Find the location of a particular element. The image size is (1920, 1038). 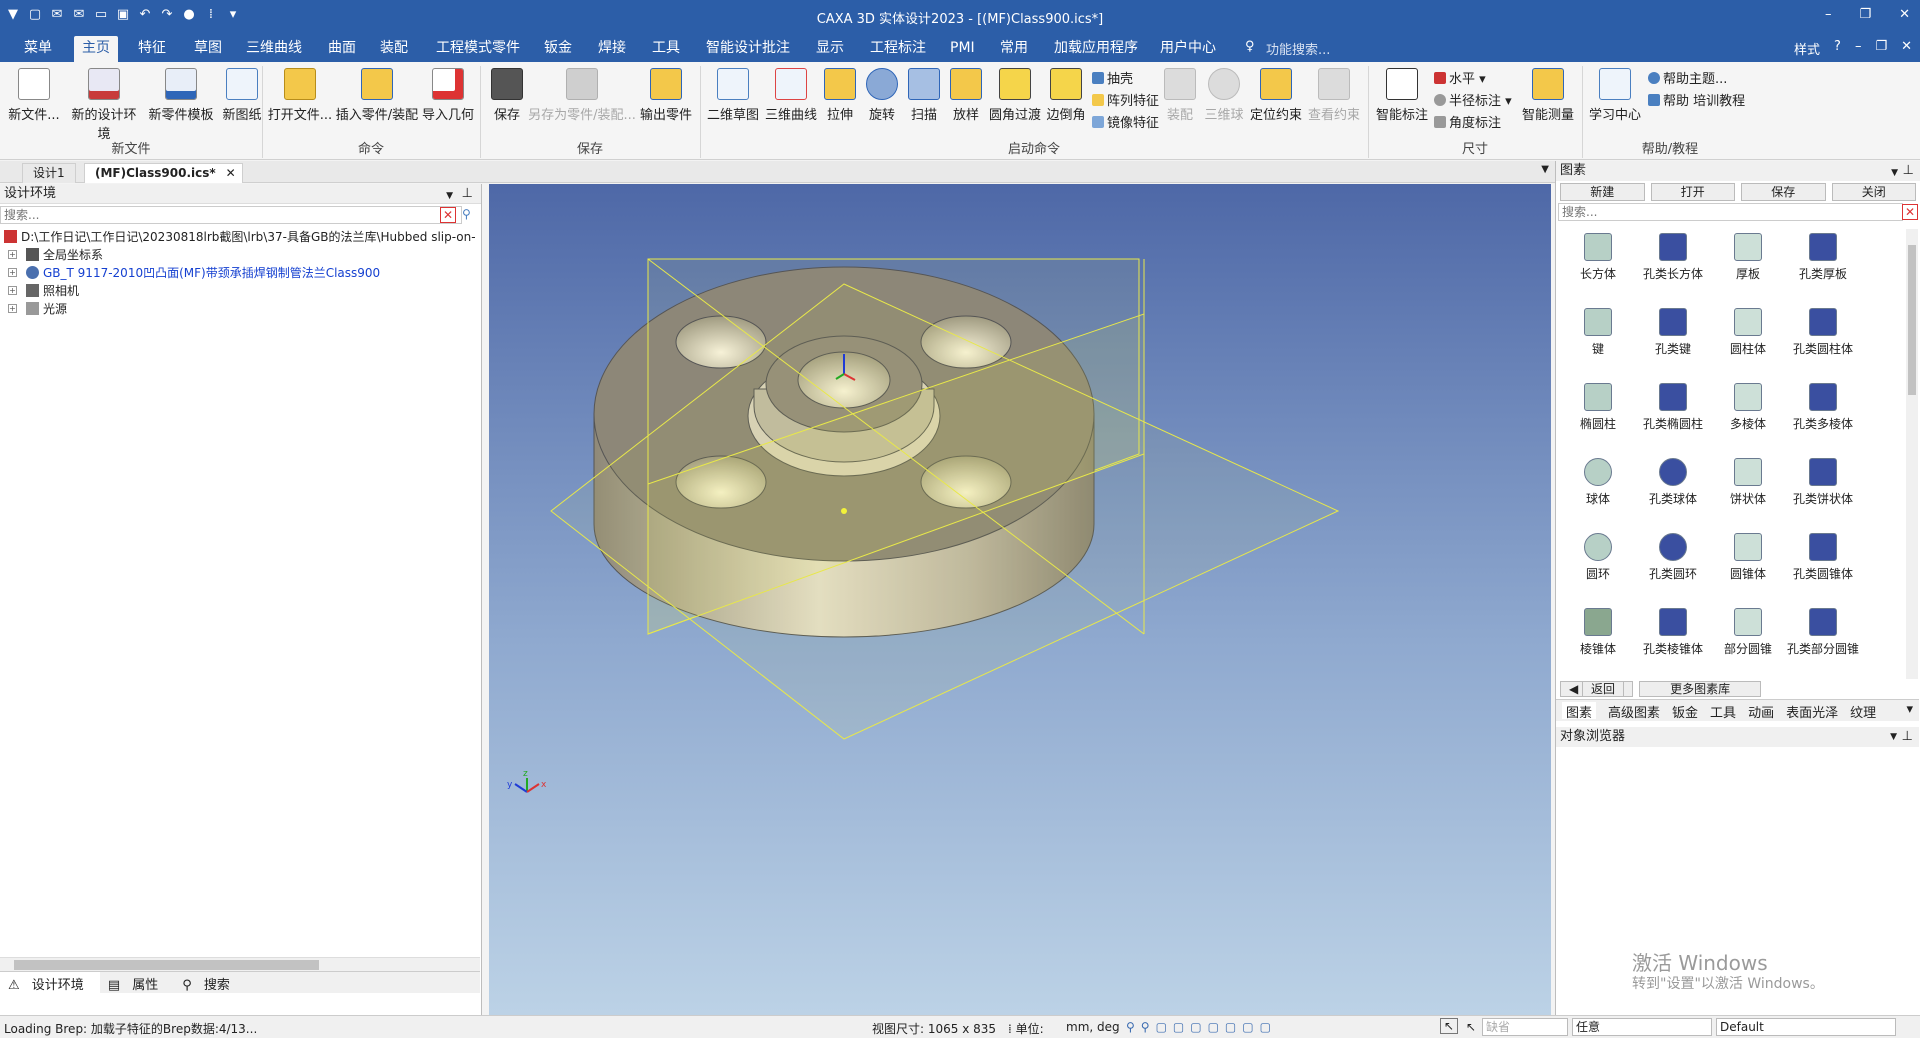

close-icon: ✕ is located at coordinates (1904, 14).